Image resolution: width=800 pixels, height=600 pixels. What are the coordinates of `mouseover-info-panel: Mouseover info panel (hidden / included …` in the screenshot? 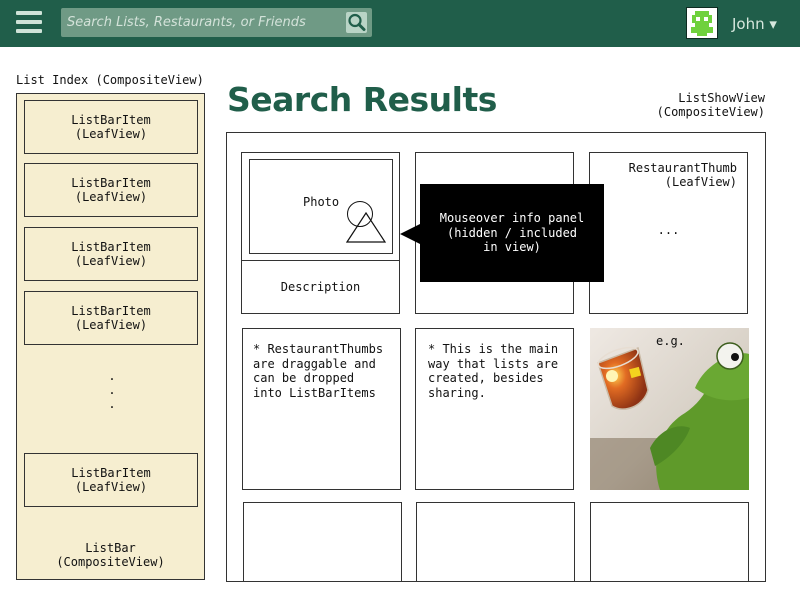 It's located at (512, 233).